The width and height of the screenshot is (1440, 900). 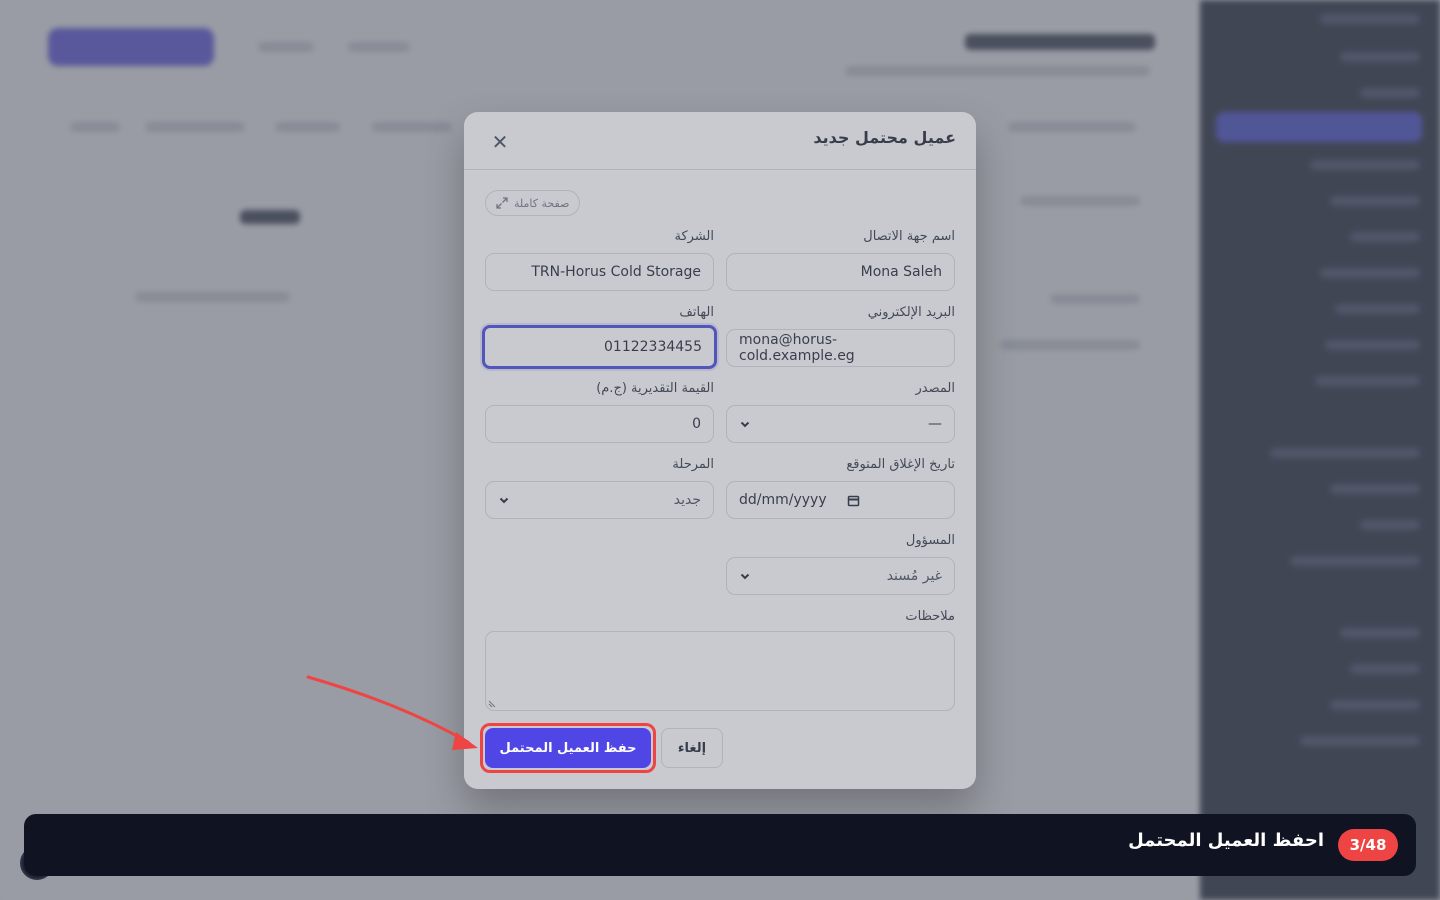 What do you see at coordinates (840, 500) in the screenshot?
I see `expected-close-input: dd/mm/yyyy` at bounding box center [840, 500].